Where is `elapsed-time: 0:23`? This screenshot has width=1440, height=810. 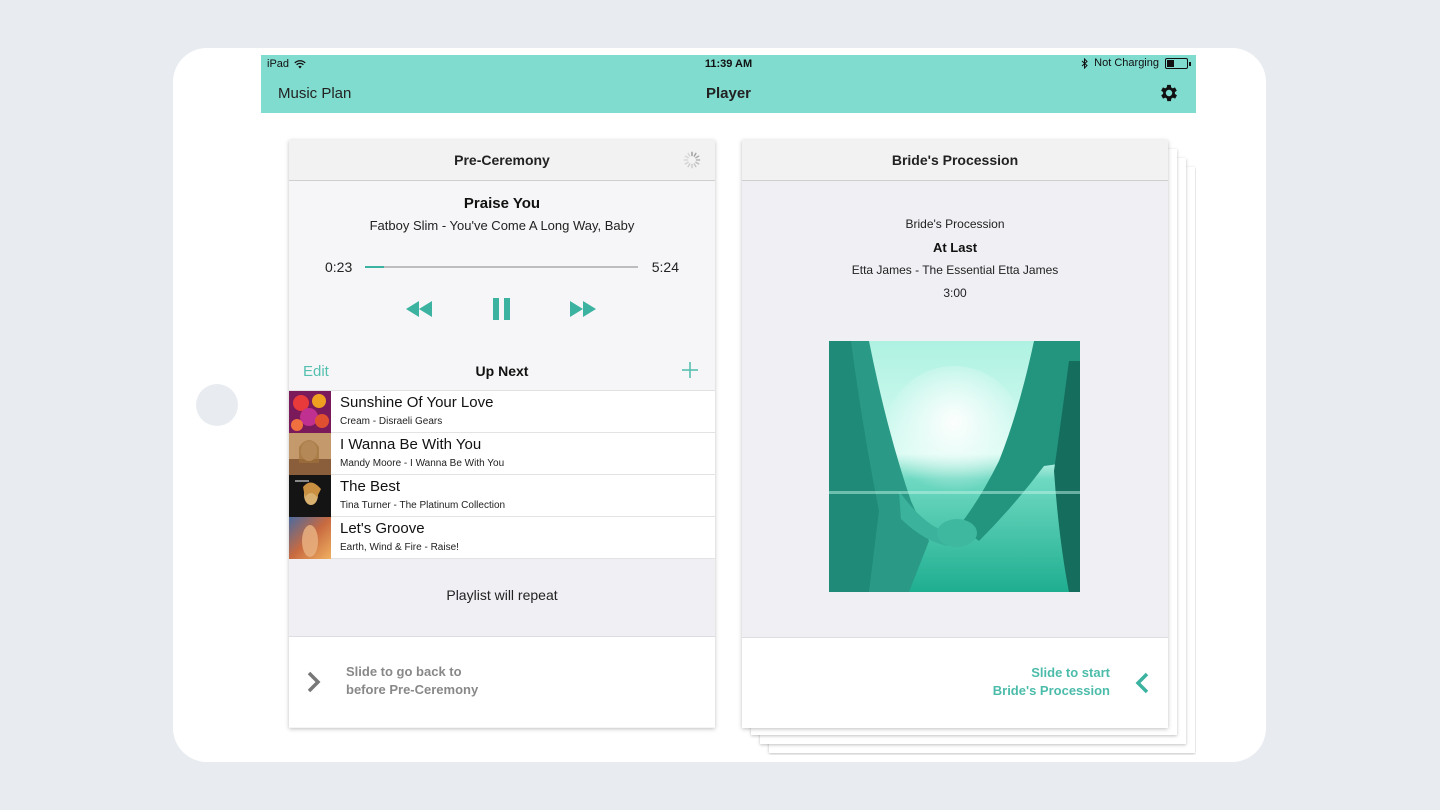 elapsed-time: 0:23 is located at coordinates (339, 267).